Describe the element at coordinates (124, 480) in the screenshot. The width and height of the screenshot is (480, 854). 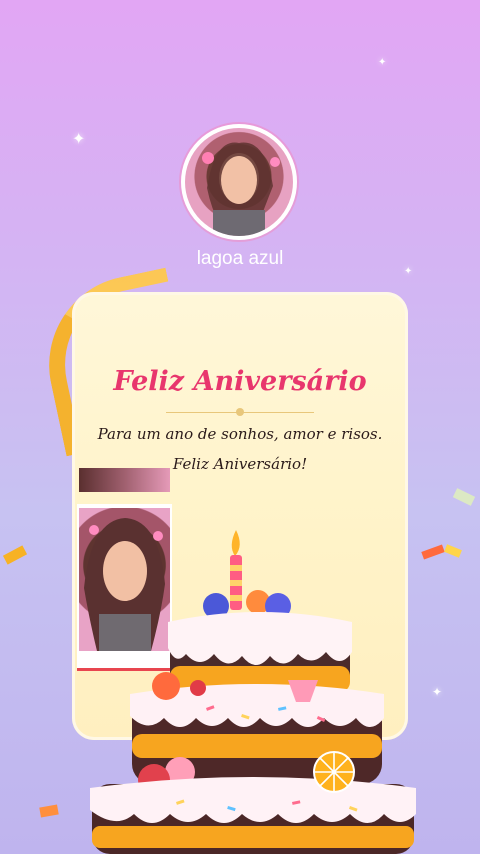
I see `photo-strip` at that location.